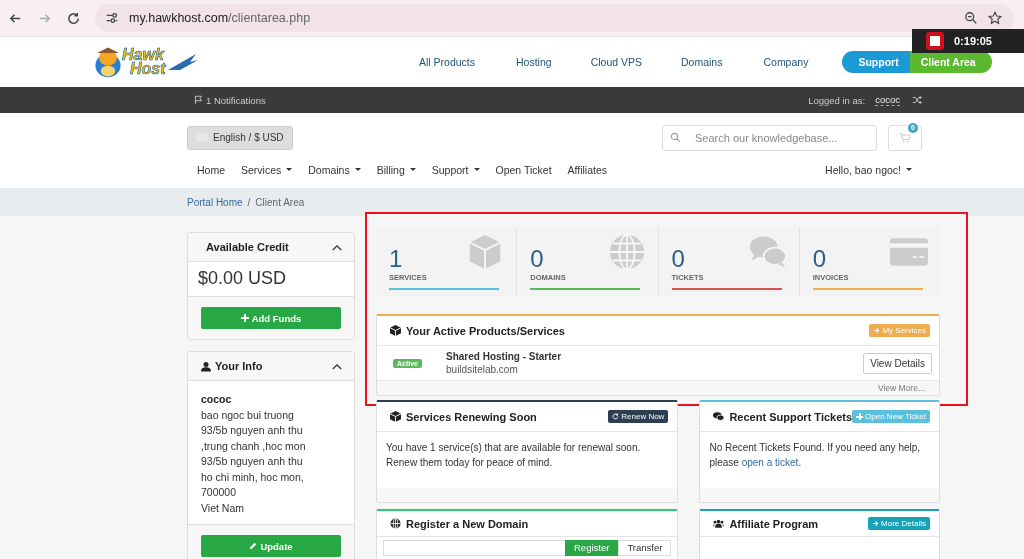 The height and width of the screenshot is (559, 1024). What do you see at coordinates (447, 62) in the screenshot?
I see `nav-link: All Products` at bounding box center [447, 62].